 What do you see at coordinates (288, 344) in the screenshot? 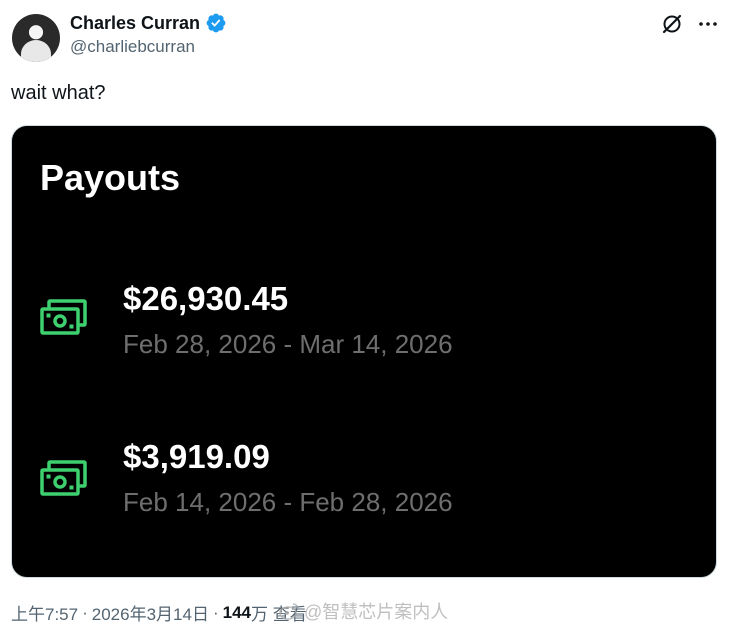
I see `payout-date-range: Feb 28, 2026 - Mar 14, 2026` at bounding box center [288, 344].